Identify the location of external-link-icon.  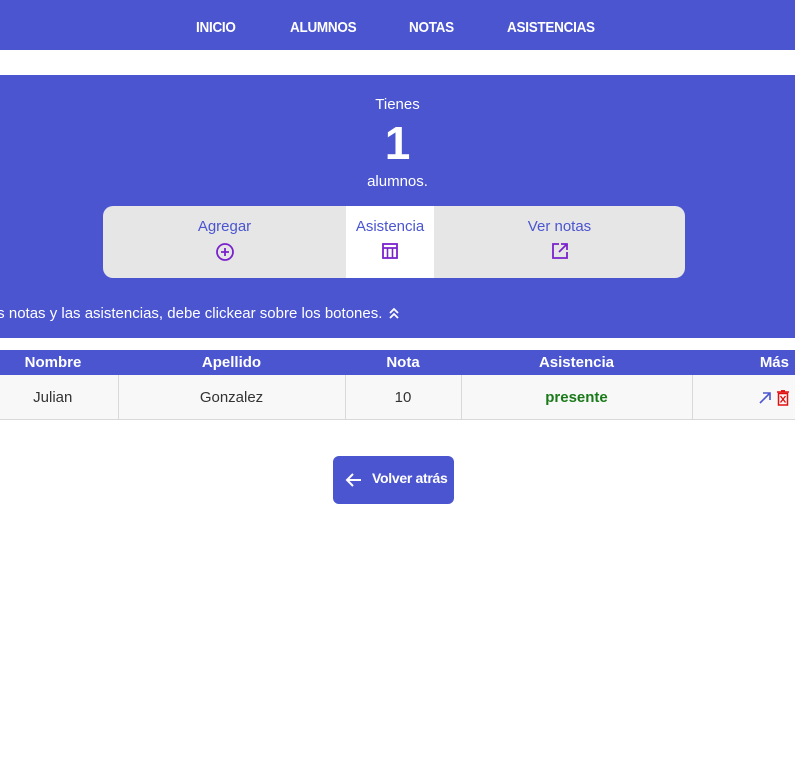
(559, 251).